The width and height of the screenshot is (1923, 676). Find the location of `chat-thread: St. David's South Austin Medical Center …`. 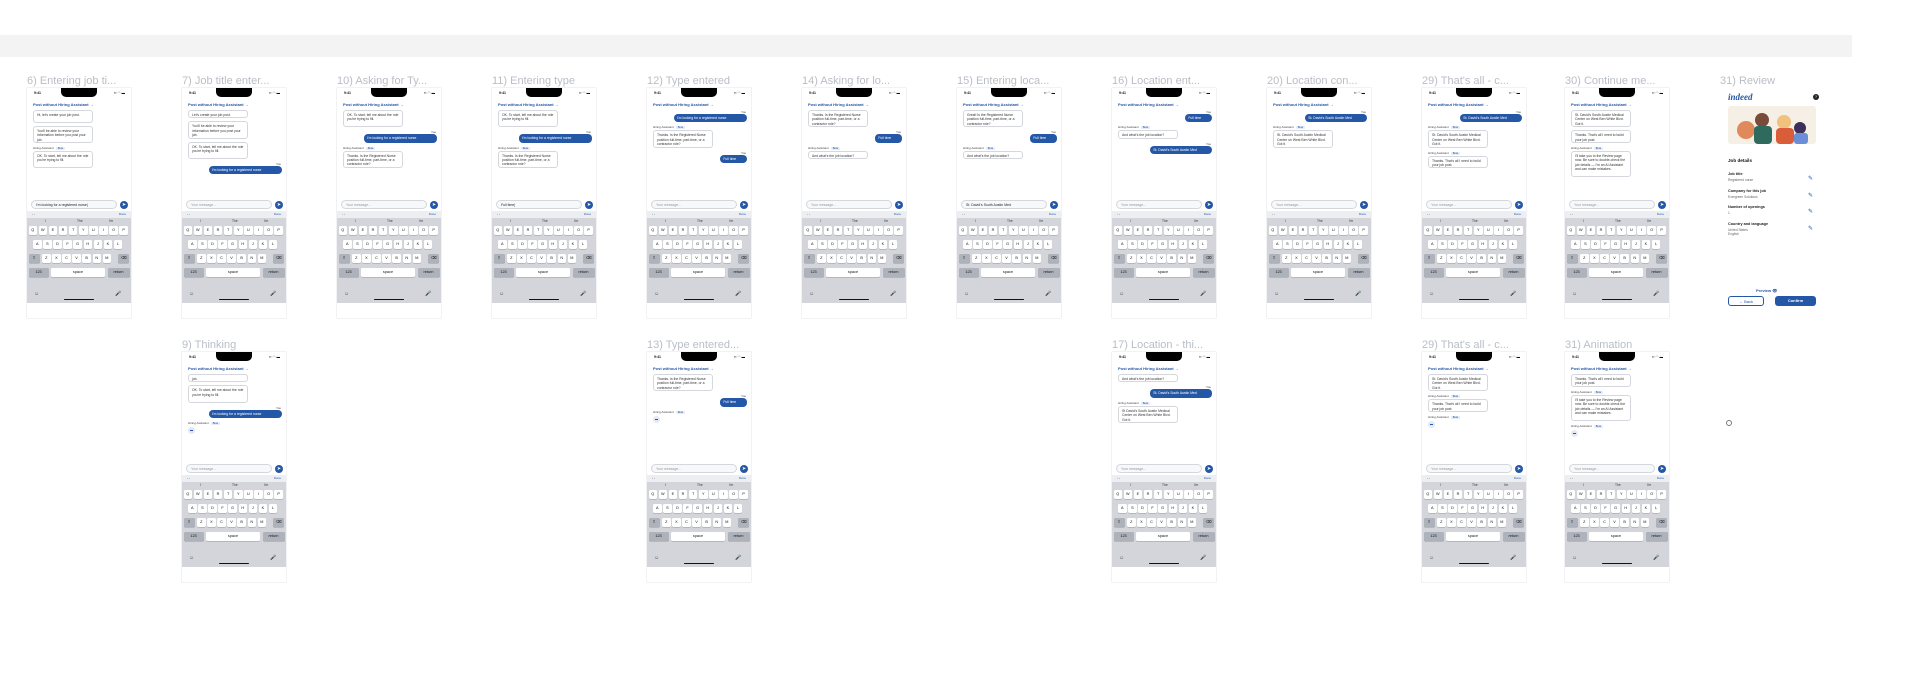

chat-thread: St. David's South Austin Medical Center … is located at coordinates (1474, 414).